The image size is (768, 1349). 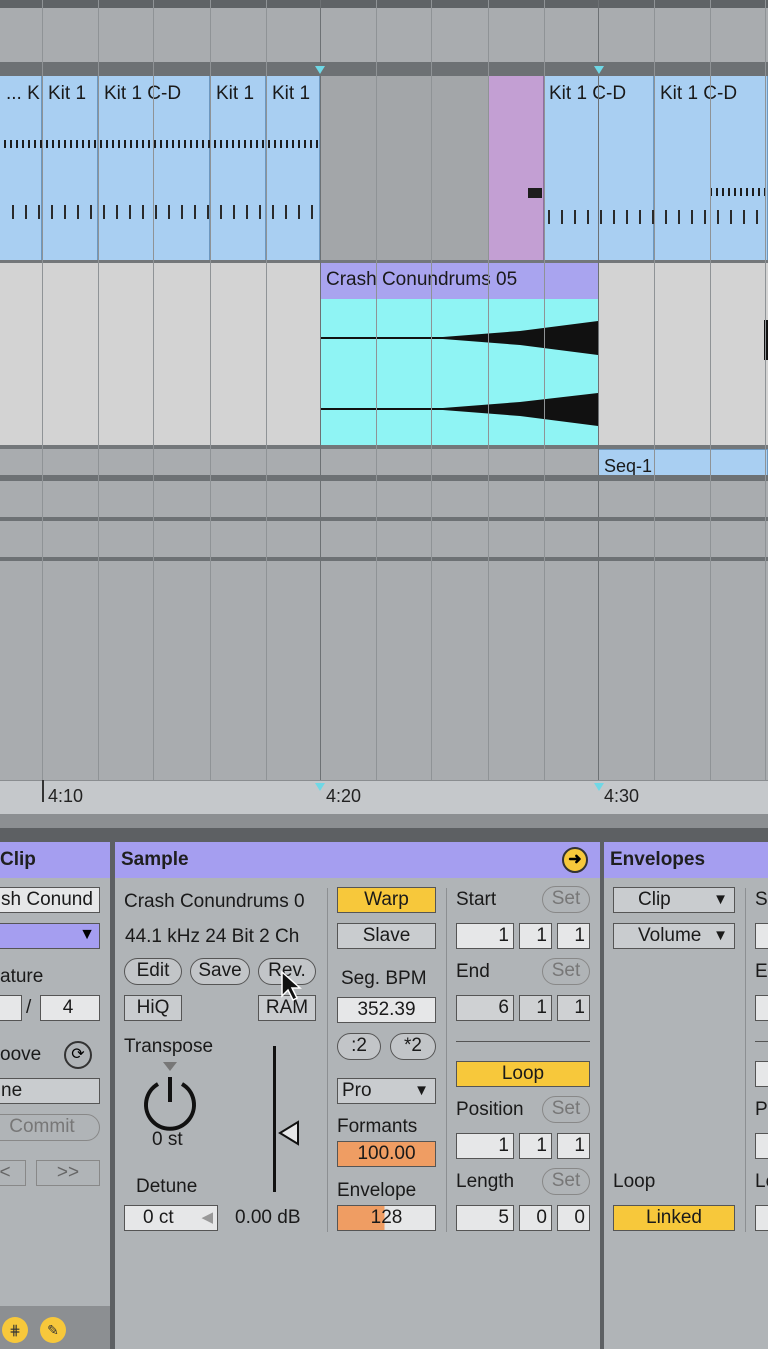 What do you see at coordinates (207, 1217) in the screenshot?
I see `detune-arrow-icon: ◀` at bounding box center [207, 1217].